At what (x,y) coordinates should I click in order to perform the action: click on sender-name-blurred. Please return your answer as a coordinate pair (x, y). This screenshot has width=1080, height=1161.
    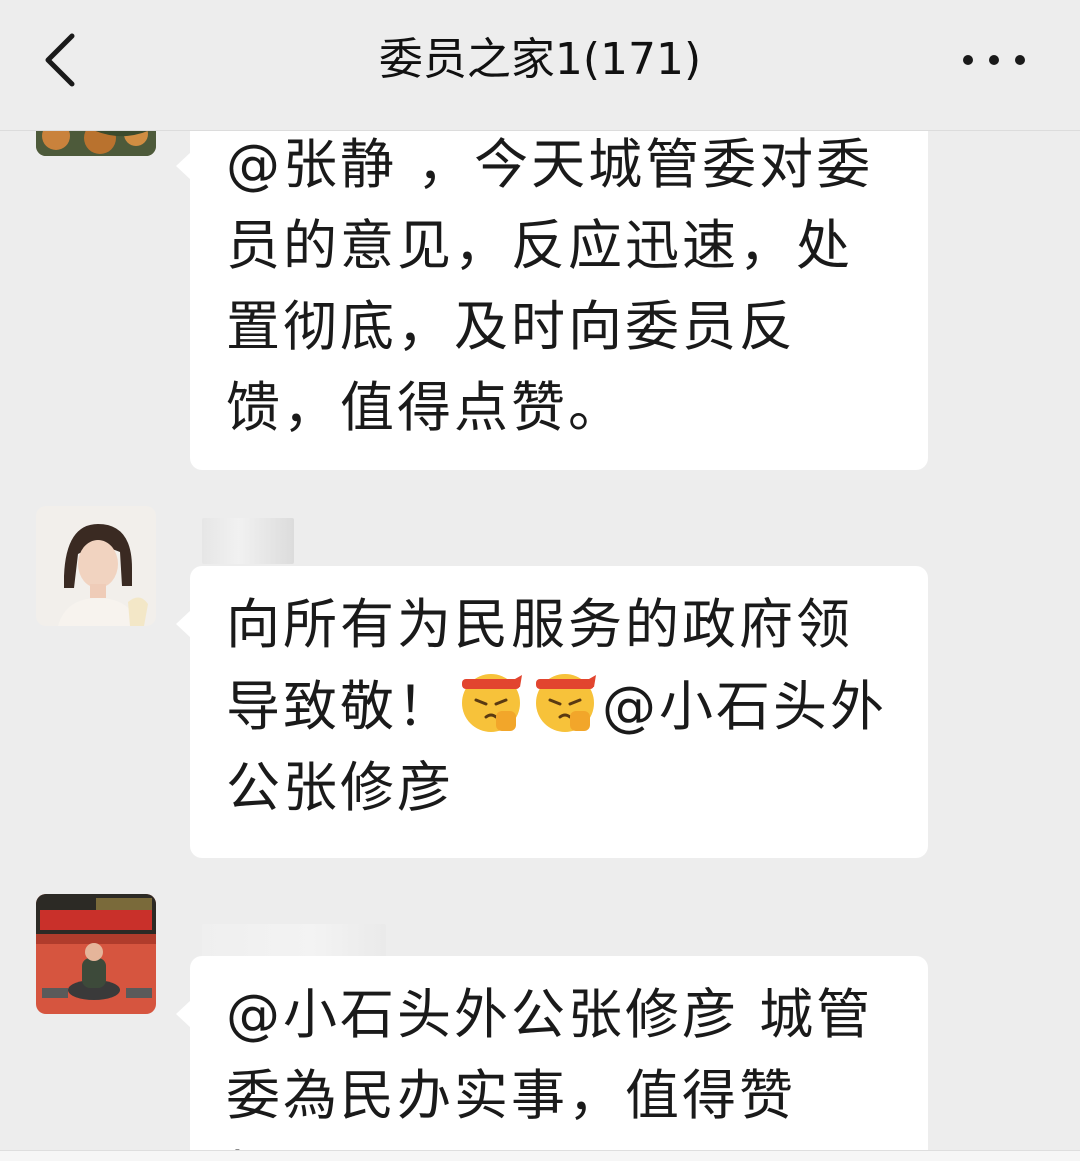
    Looking at the image, I should click on (248, 541).